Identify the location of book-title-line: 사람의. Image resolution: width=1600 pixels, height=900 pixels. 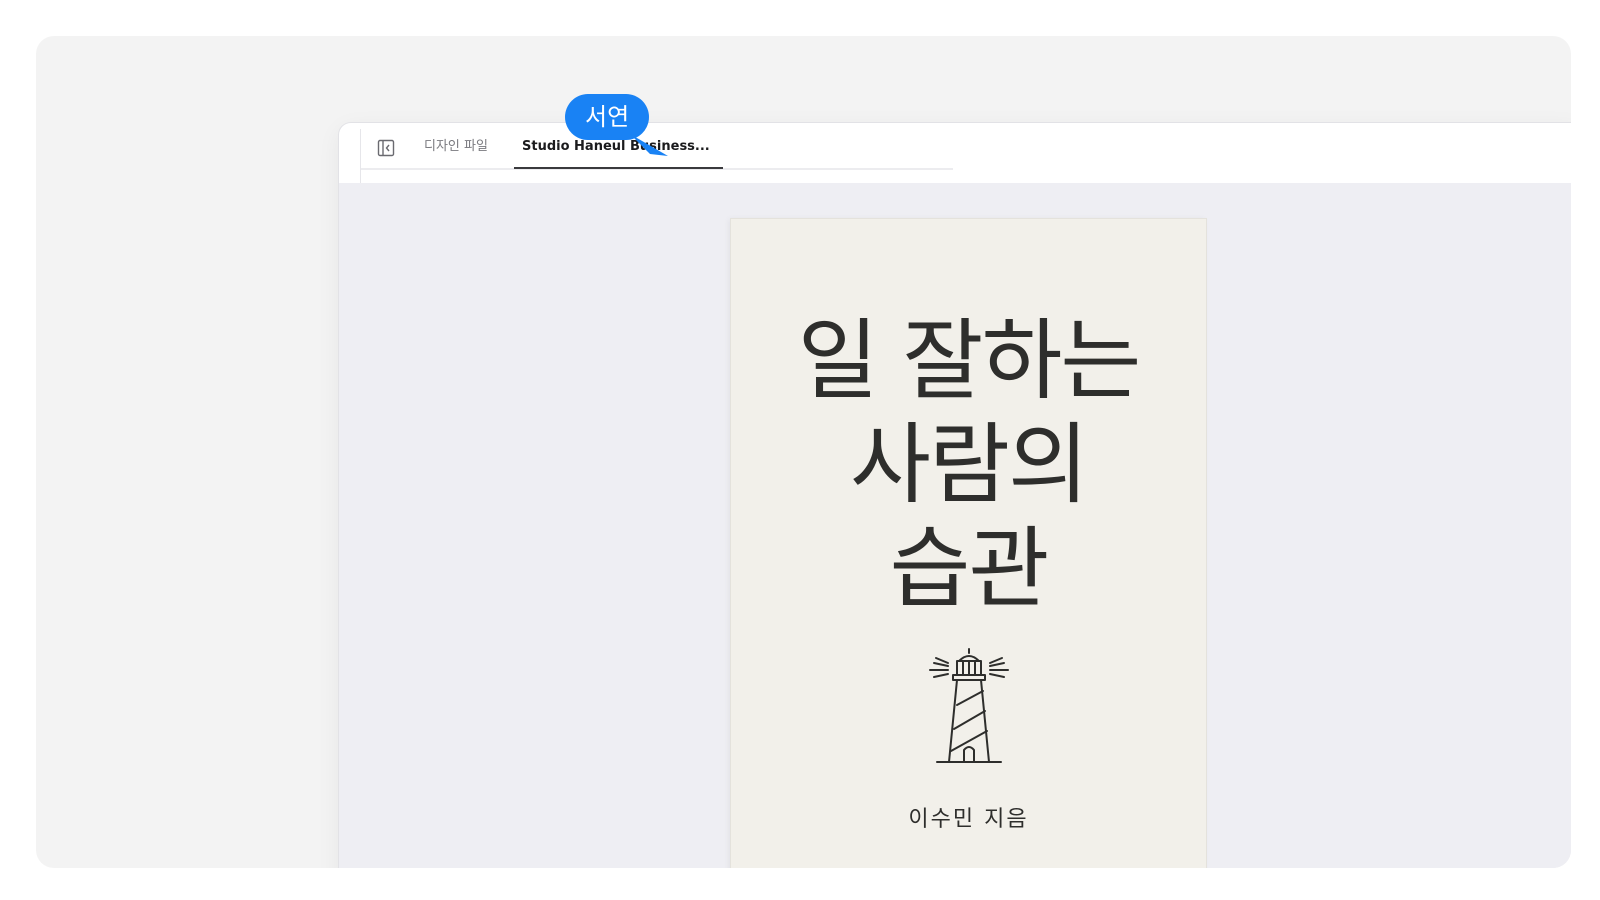
(969, 464).